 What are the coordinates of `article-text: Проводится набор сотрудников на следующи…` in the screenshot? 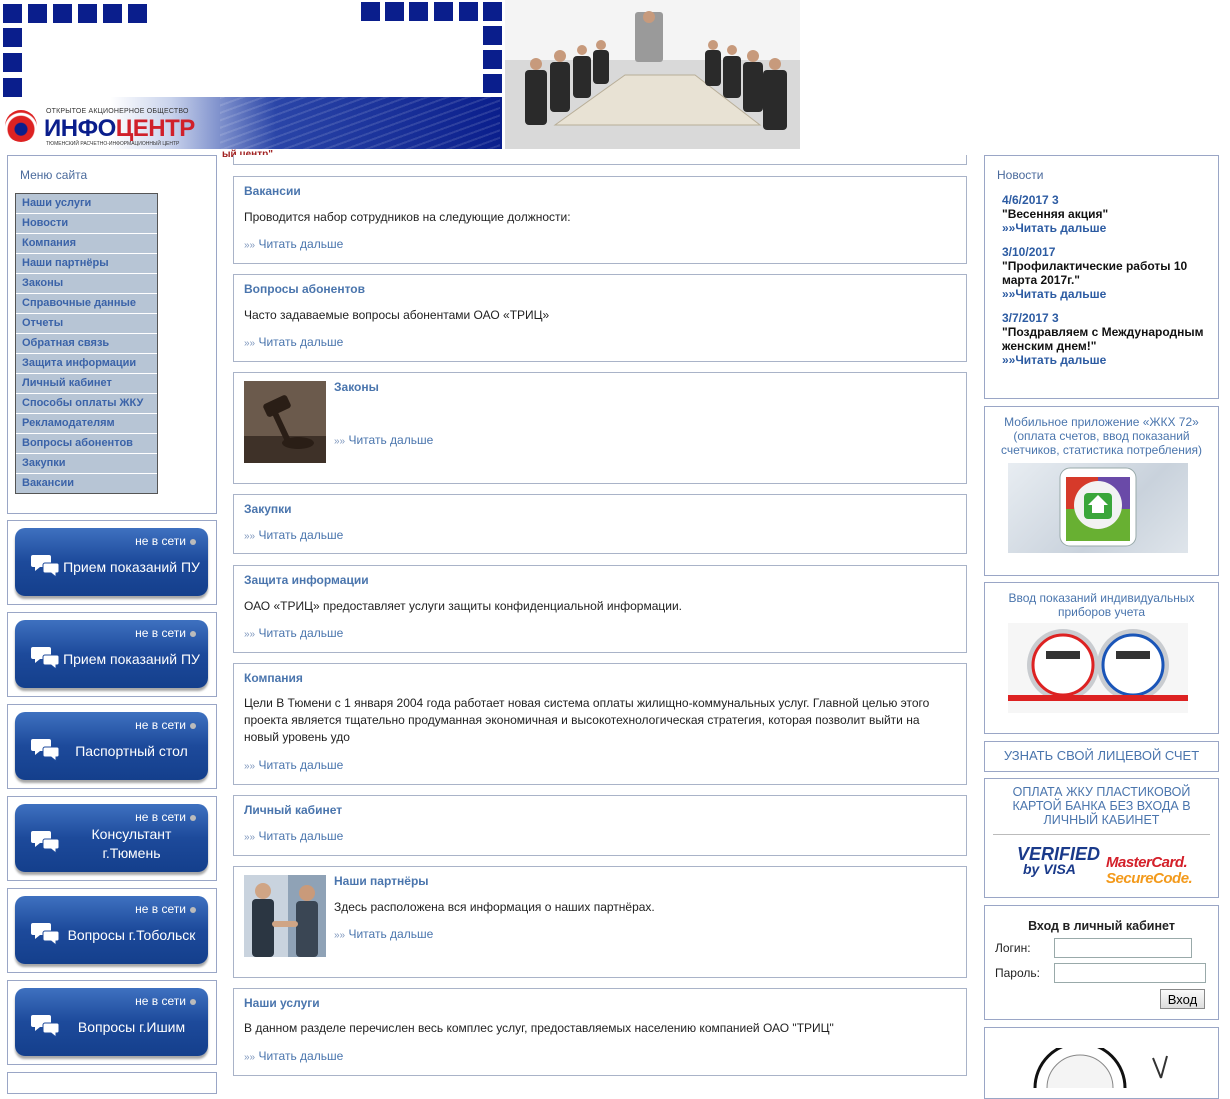 It's located at (407, 217).